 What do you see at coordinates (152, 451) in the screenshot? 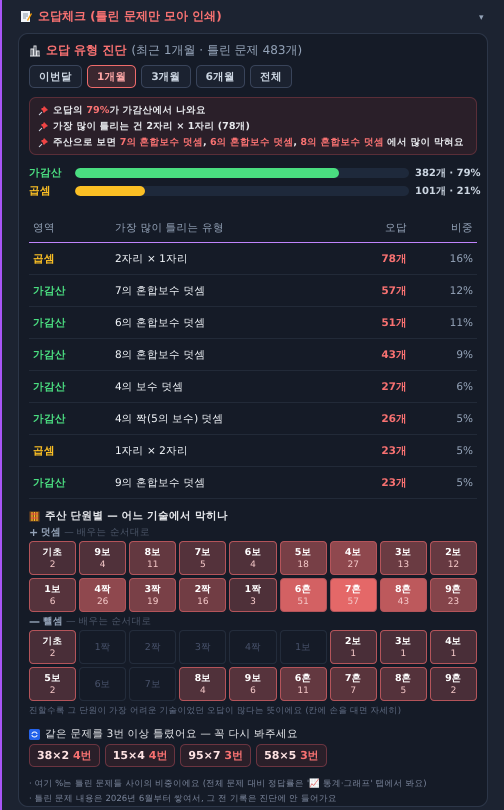
I see `table-cell-text: 1자리 × 2자리` at bounding box center [152, 451].